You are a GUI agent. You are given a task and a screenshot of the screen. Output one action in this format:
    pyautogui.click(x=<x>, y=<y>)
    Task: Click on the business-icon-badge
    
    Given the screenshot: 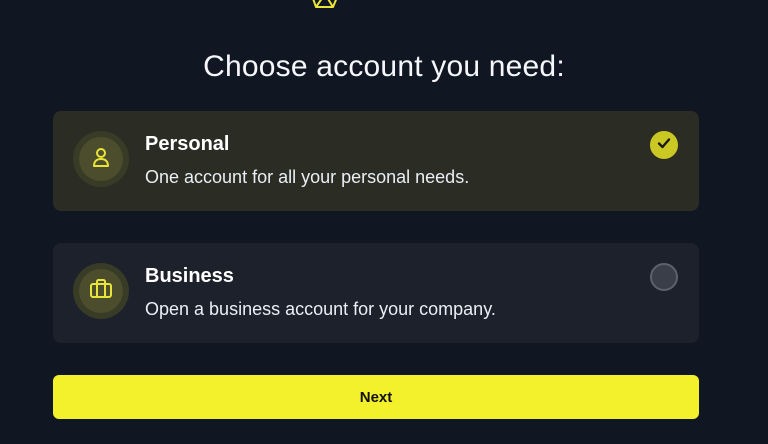 What is the action you would take?
    pyautogui.click(x=101, y=291)
    